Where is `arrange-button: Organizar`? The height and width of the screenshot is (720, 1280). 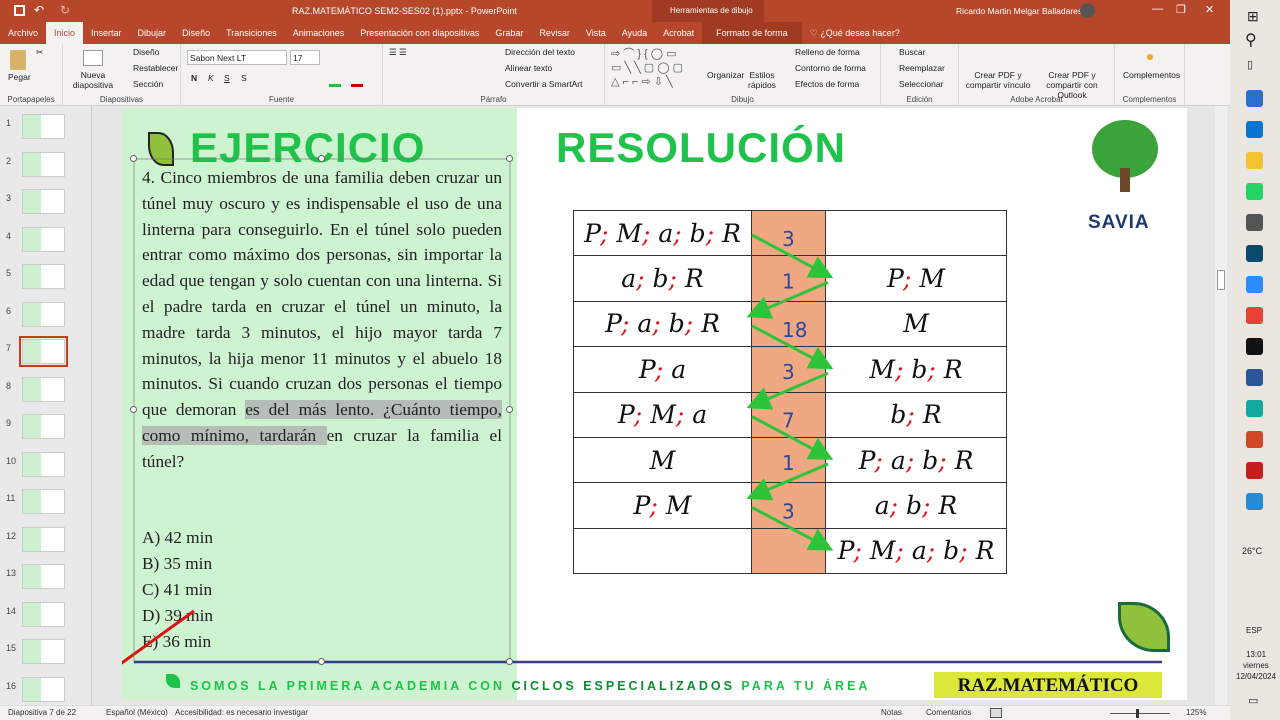
arrange-button: Organizar is located at coordinates (725, 75).